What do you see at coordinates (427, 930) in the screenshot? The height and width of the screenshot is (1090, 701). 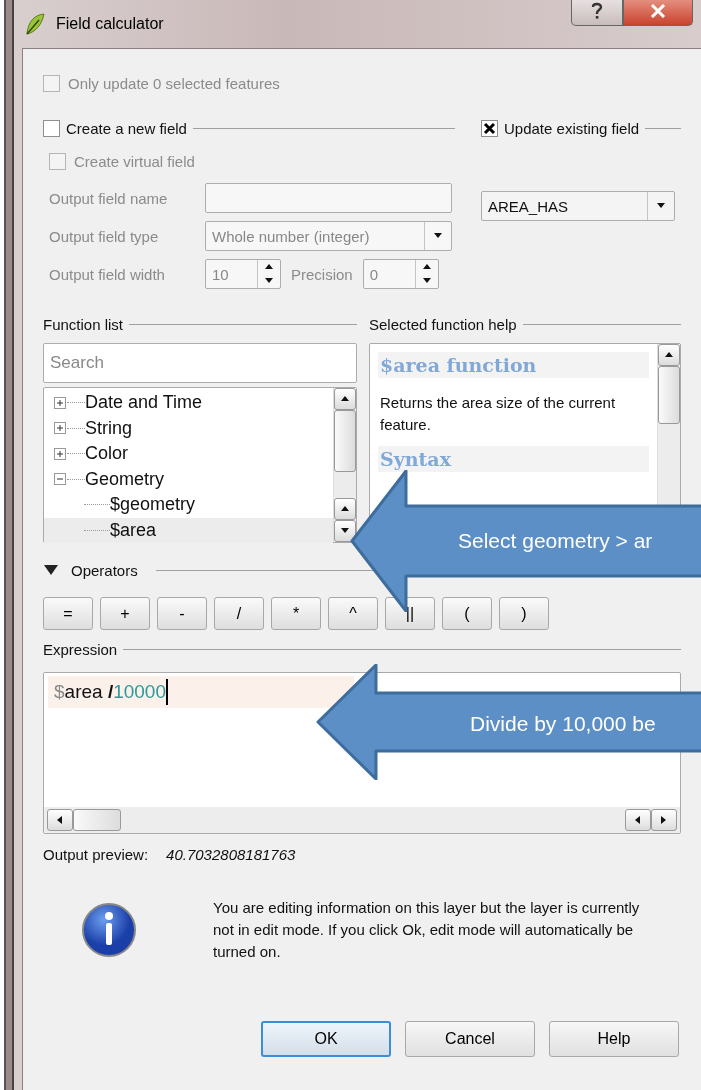 I see `info-message: You are editing information on this layer but the layer is currently not in edit mode. If you click Ok, edit mode will automatically be turned on.` at bounding box center [427, 930].